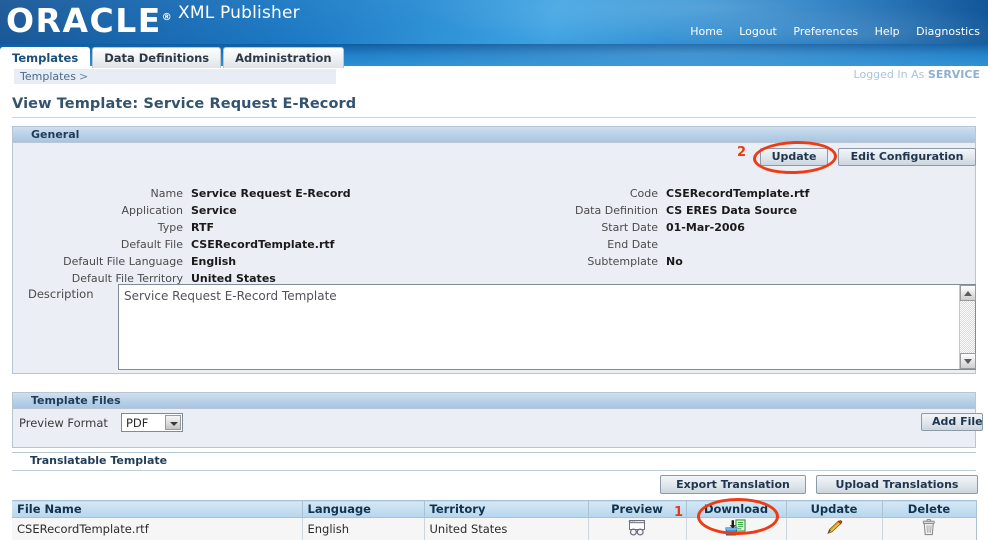  I want to click on pencil-icon, so click(834, 529).